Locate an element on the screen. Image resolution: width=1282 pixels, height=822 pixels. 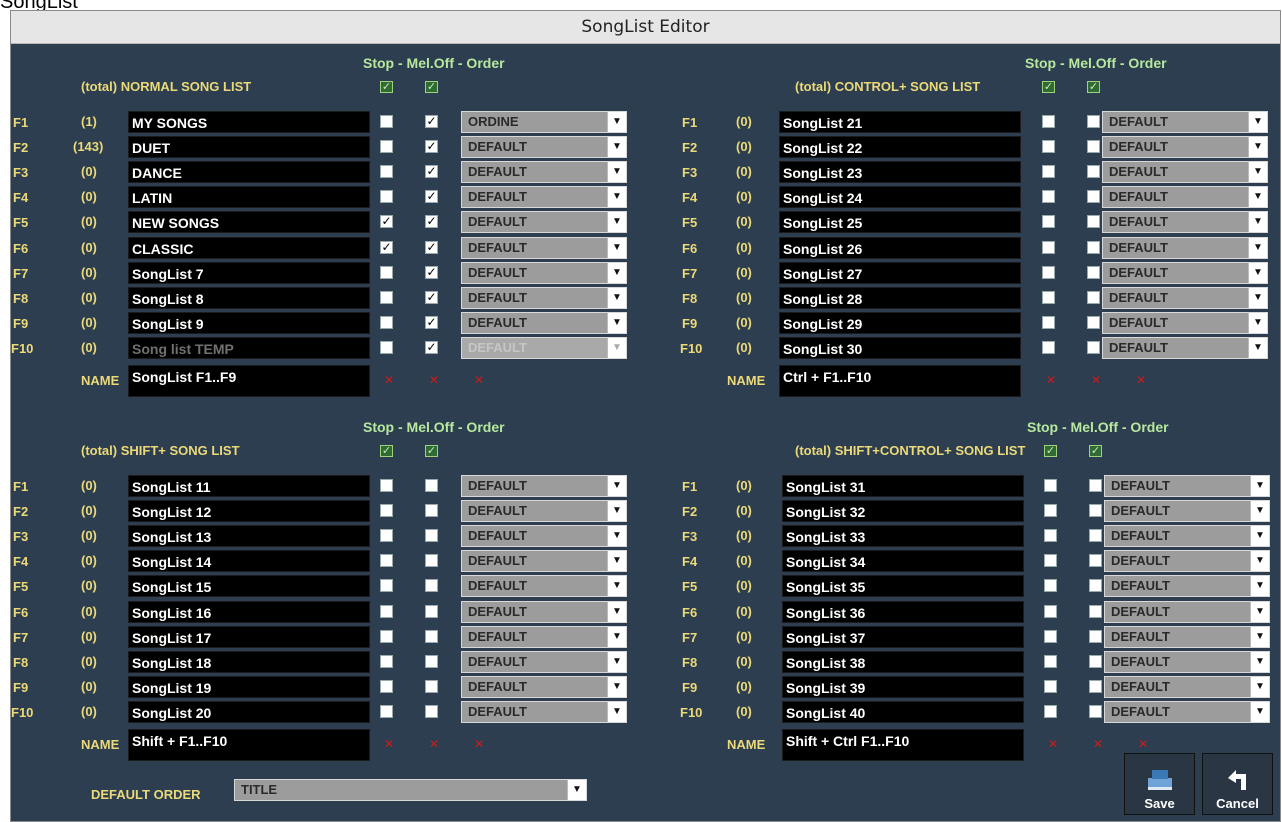
songlist-name-field: SongList 36 is located at coordinates (903, 611).